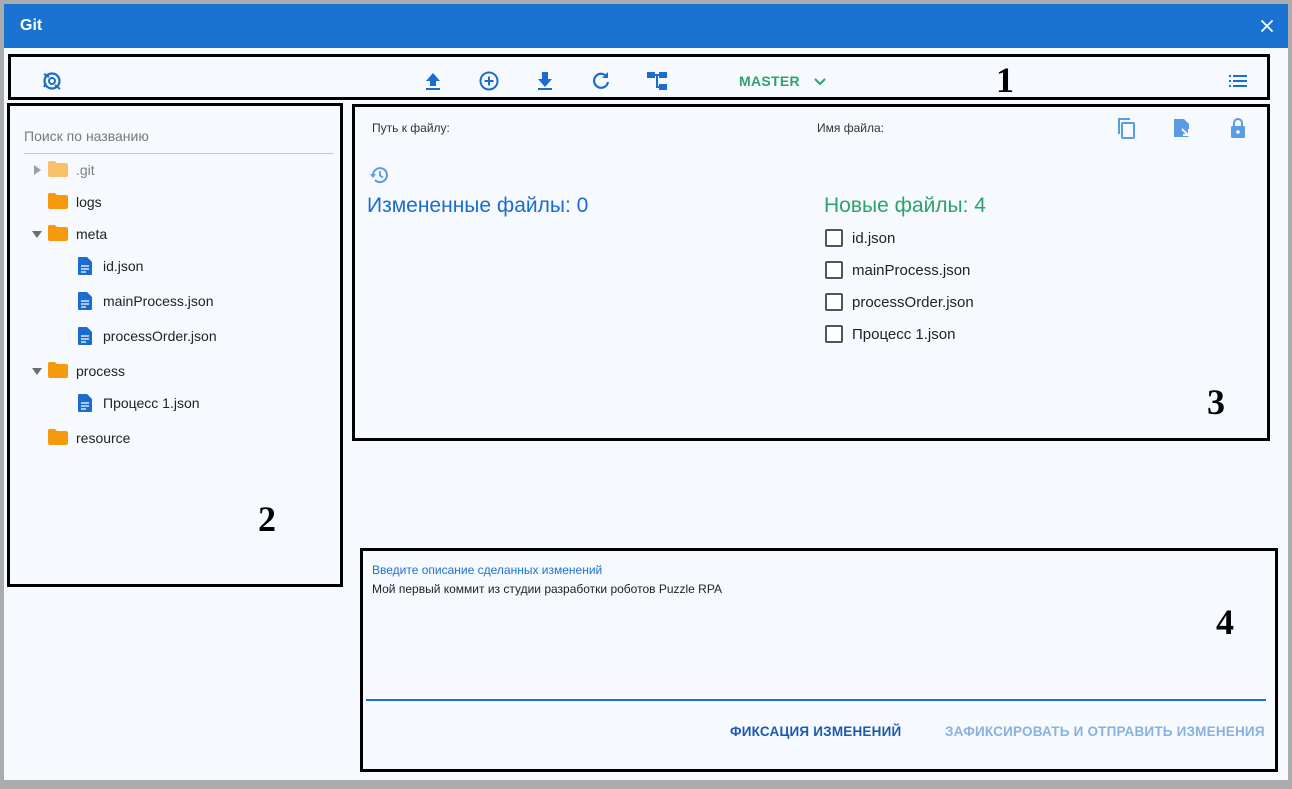 The image size is (1292, 789). What do you see at coordinates (769, 81) in the screenshot?
I see `branch-name: MASTER` at bounding box center [769, 81].